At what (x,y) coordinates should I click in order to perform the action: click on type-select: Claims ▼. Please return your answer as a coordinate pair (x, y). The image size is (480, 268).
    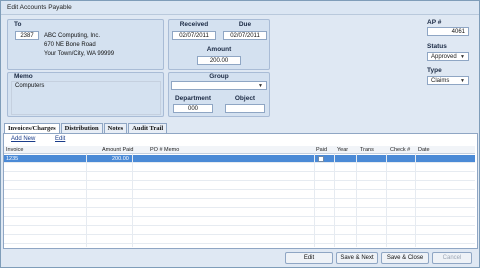
    Looking at the image, I should click on (448, 80).